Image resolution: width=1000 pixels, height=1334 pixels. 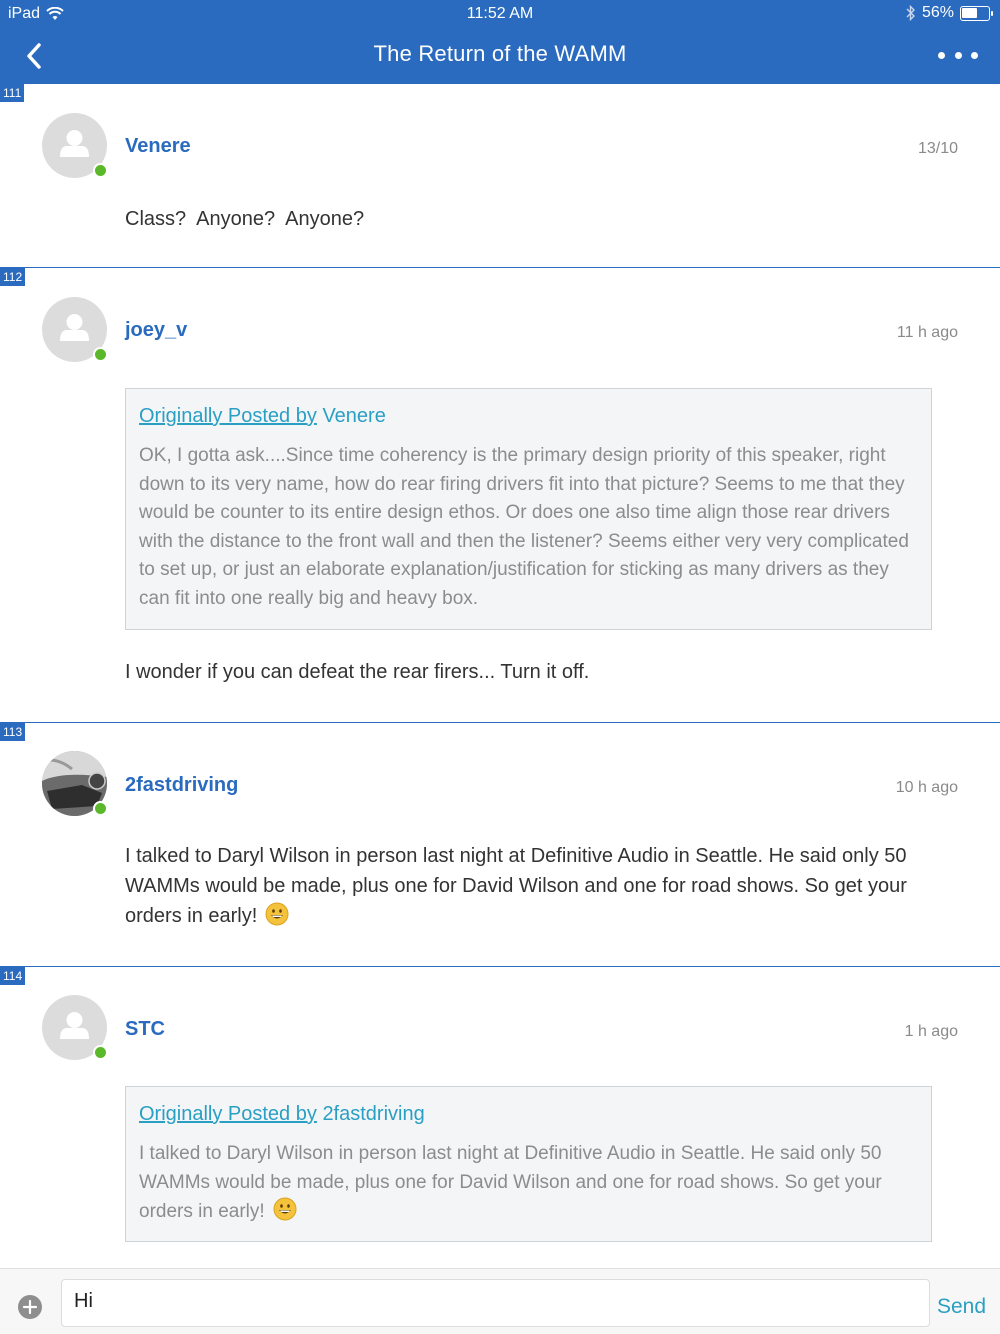 What do you see at coordinates (926, 787) in the screenshot?
I see `post-time: 10 h ago` at bounding box center [926, 787].